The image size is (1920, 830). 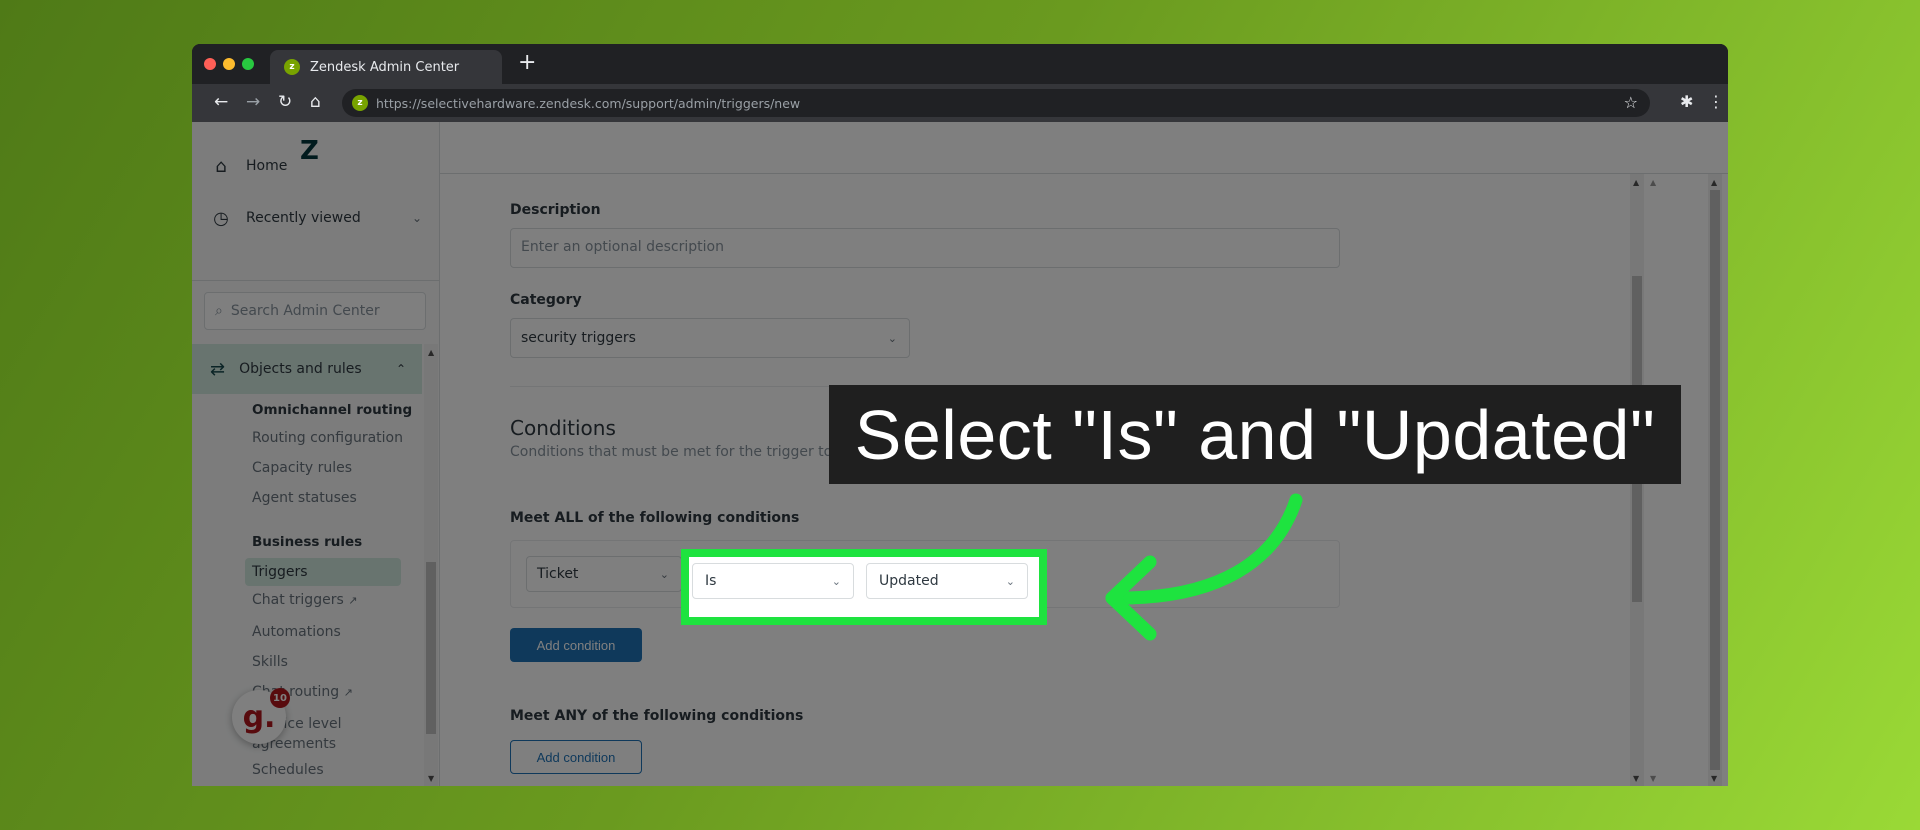 I want to click on reload-icon: ↻, so click(x=285, y=102).